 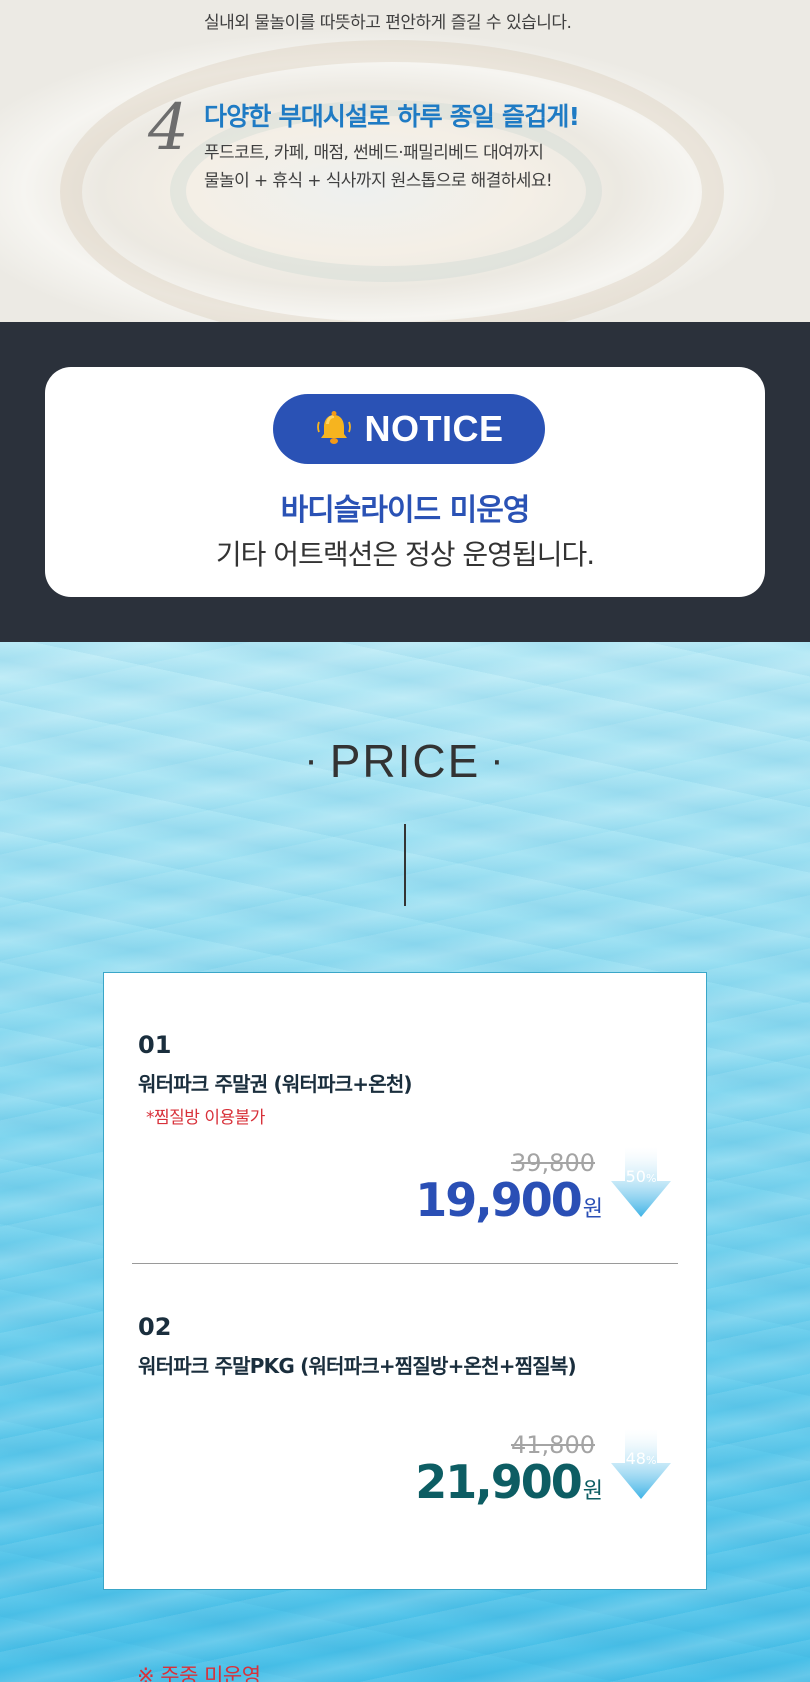 I want to click on notice-badge: NOTICE, so click(x=409, y=429).